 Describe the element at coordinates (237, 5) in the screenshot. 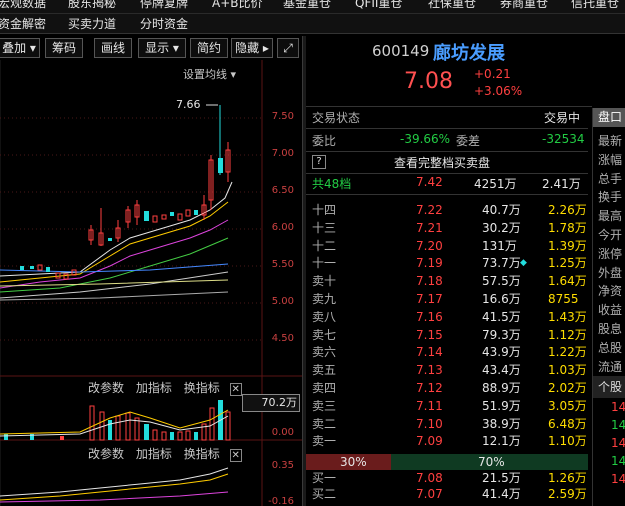

I see `menu-item-ab-ratio: A+B比价` at that location.